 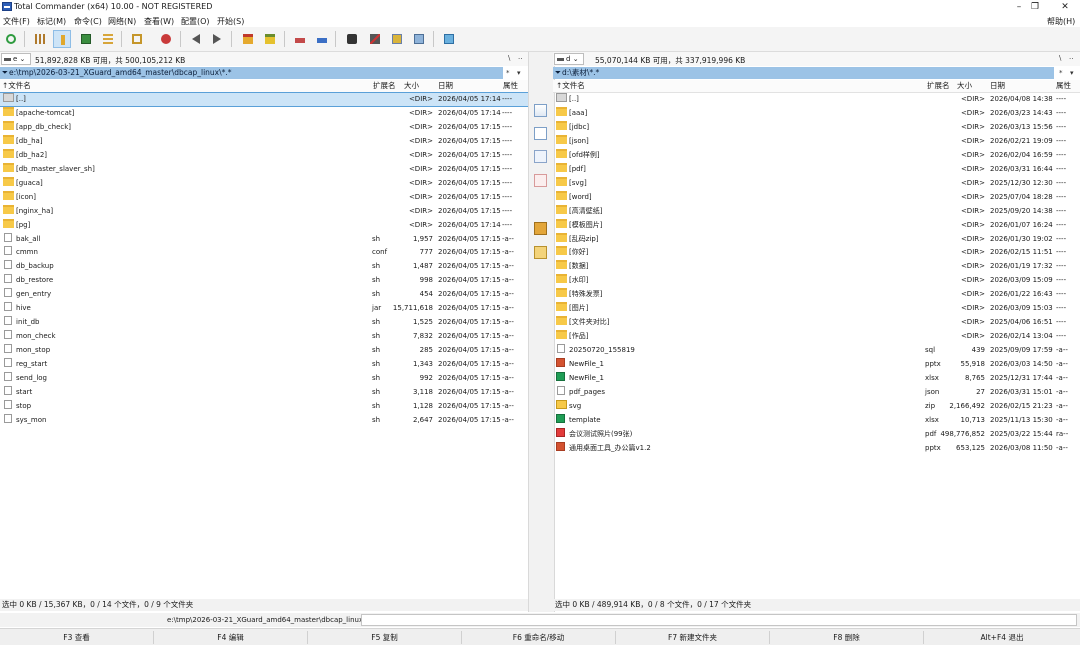 What do you see at coordinates (938, 86) in the screenshot?
I see `right-col-ext: 扩展名` at bounding box center [938, 86].